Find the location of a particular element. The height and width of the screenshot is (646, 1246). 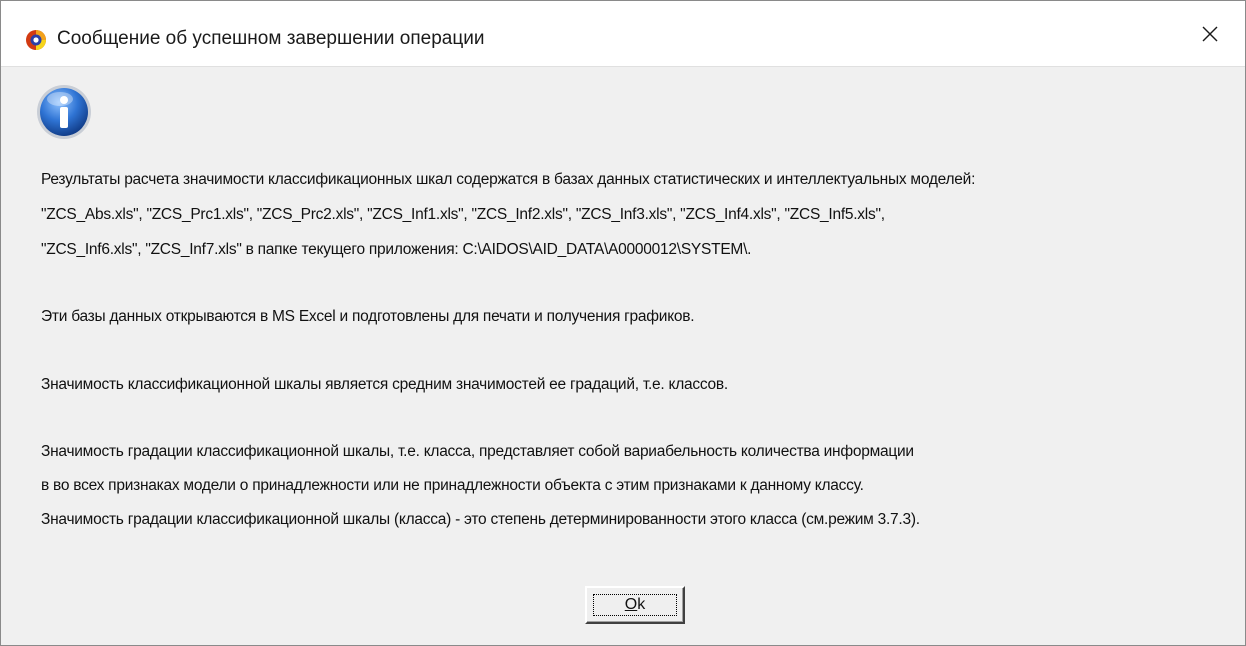

close-button is located at coordinates (1210, 33).